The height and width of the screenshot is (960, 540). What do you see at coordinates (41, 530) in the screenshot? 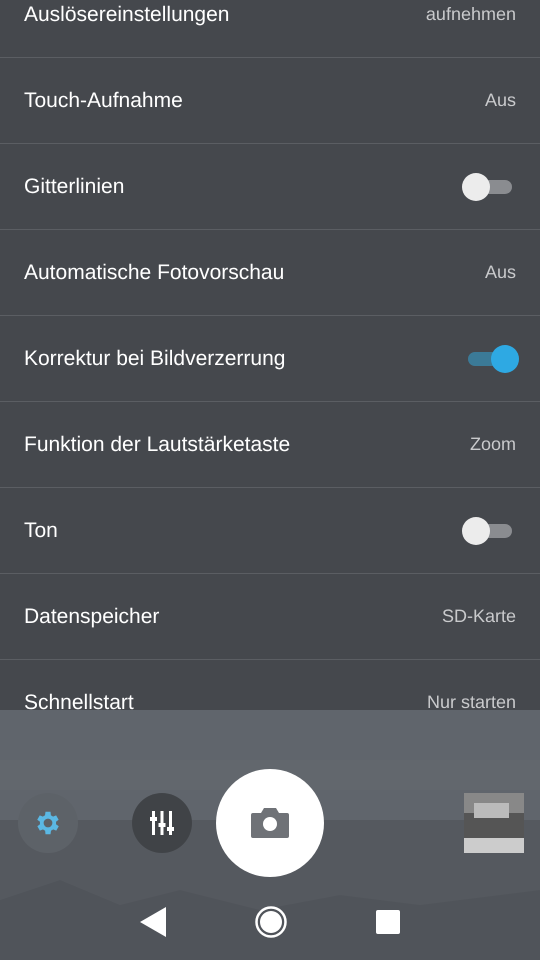
I see `setting-label: Ton` at bounding box center [41, 530].